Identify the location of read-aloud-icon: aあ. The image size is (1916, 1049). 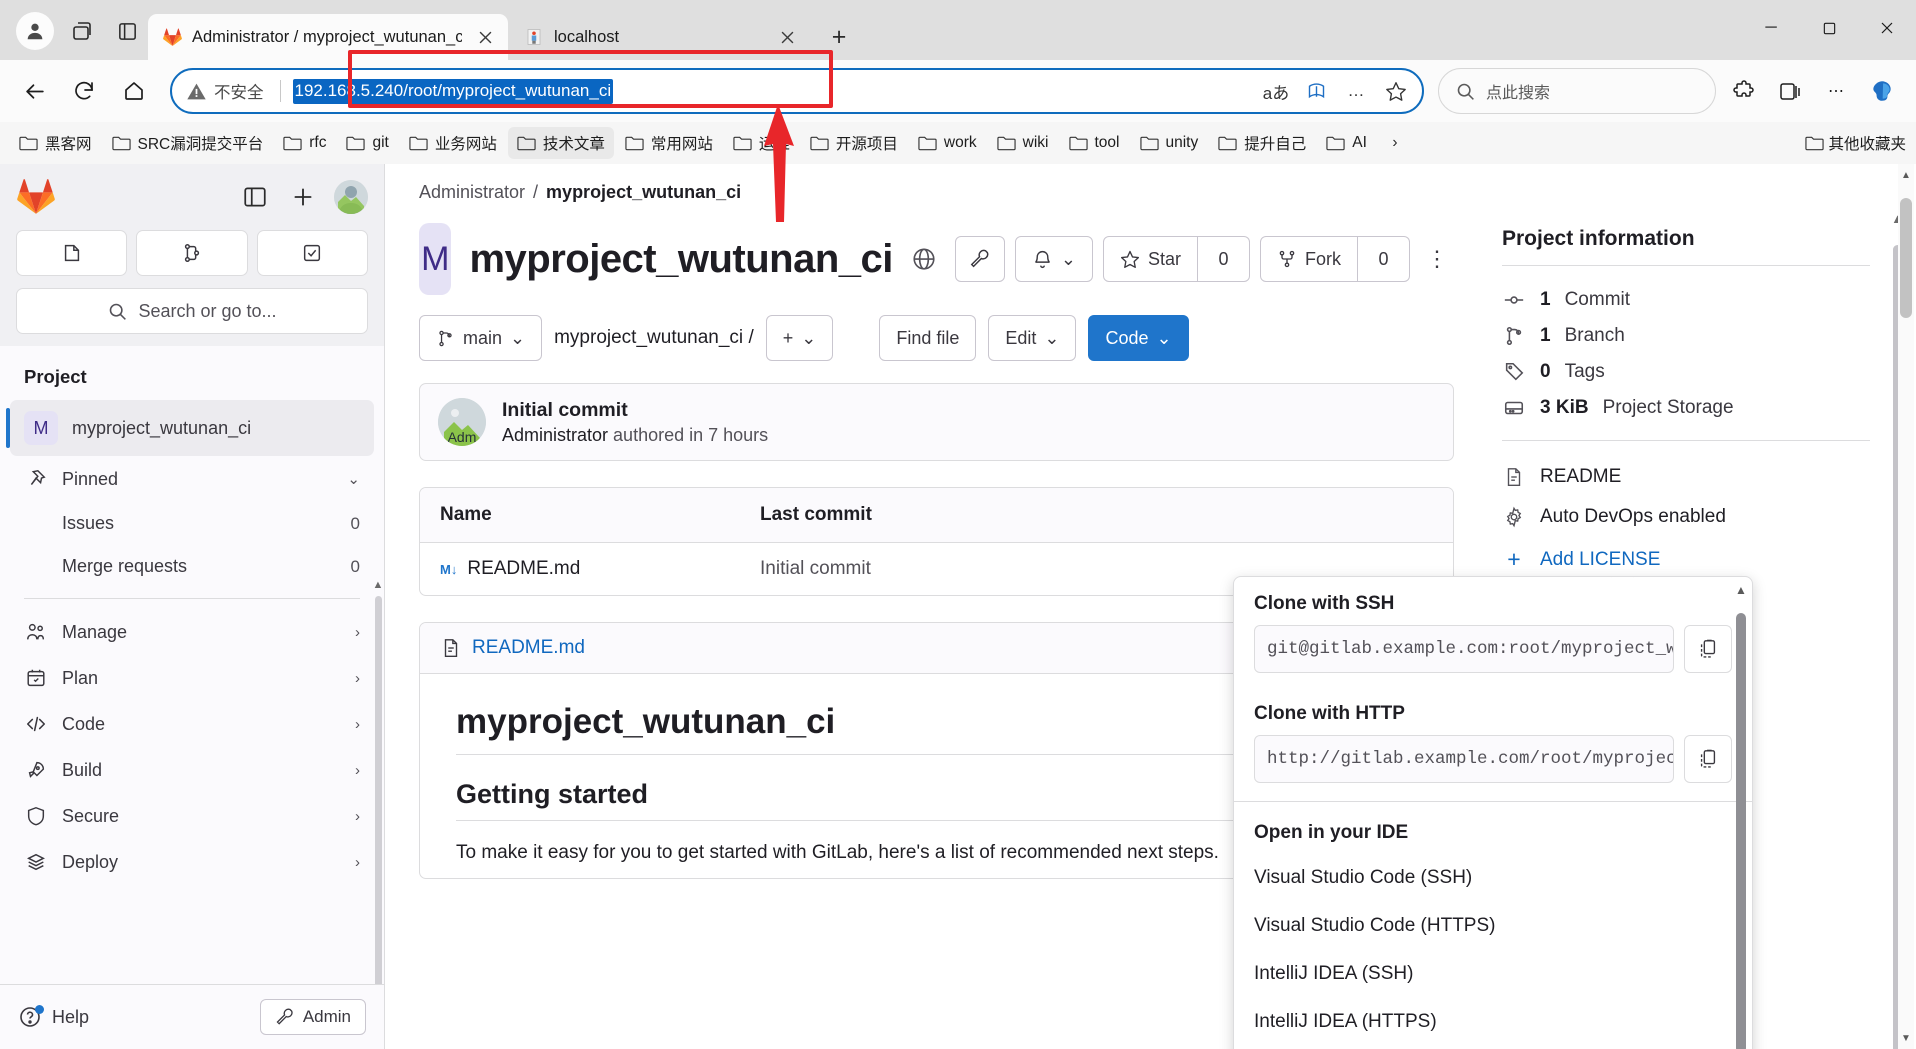
(1276, 91).